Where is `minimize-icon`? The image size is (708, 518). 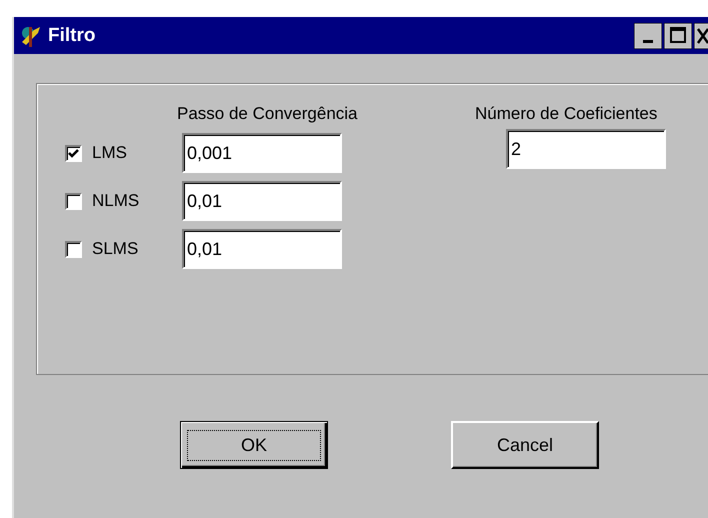 minimize-icon is located at coordinates (648, 35).